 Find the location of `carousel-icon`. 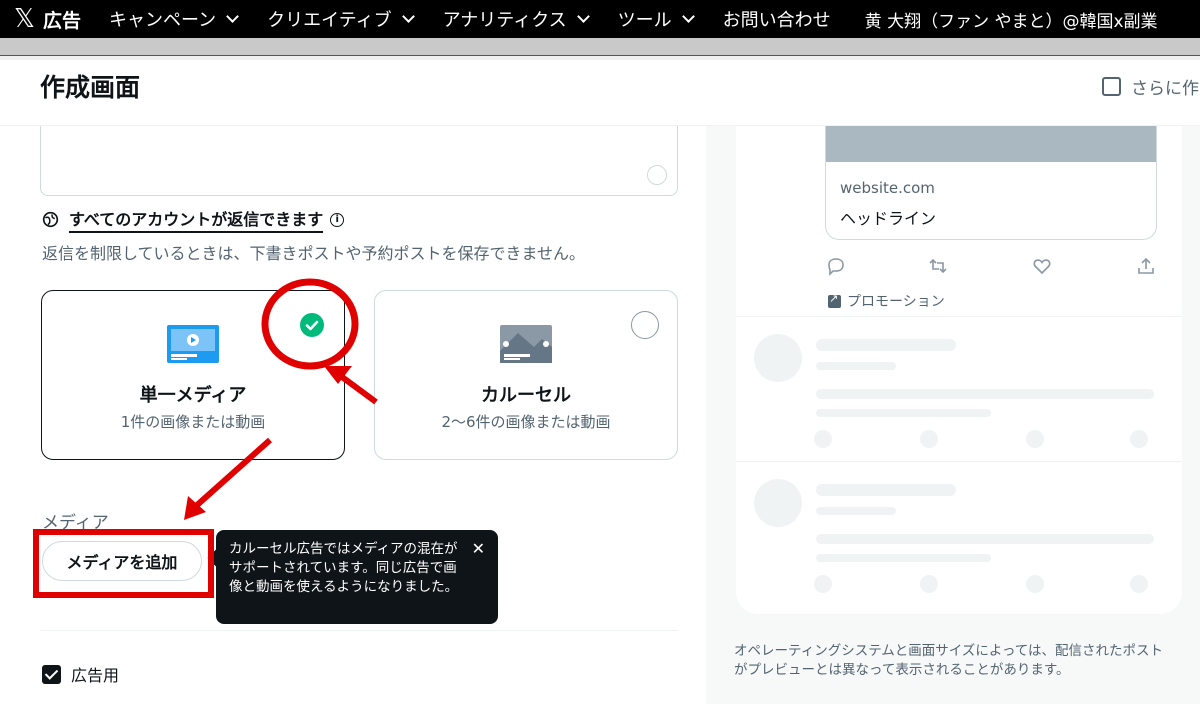

carousel-icon is located at coordinates (526, 344).